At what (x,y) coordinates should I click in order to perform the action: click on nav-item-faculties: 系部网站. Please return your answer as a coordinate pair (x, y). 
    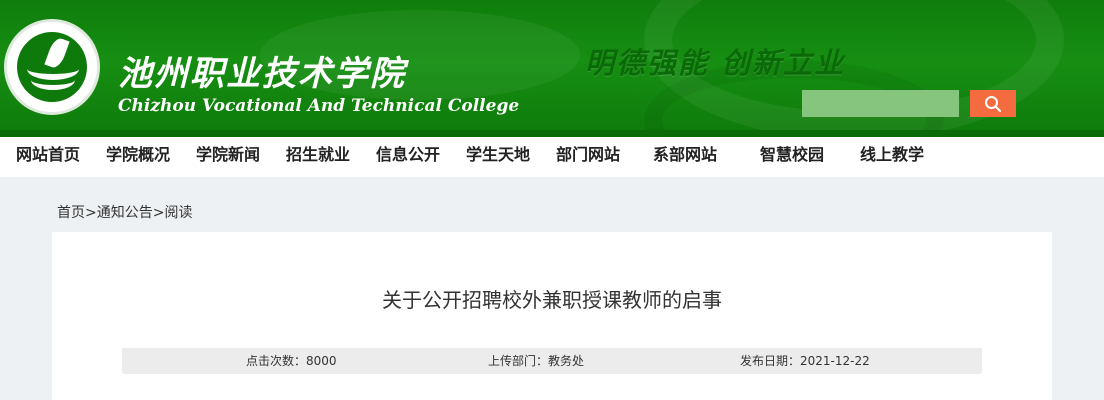
    Looking at the image, I should click on (685, 157).